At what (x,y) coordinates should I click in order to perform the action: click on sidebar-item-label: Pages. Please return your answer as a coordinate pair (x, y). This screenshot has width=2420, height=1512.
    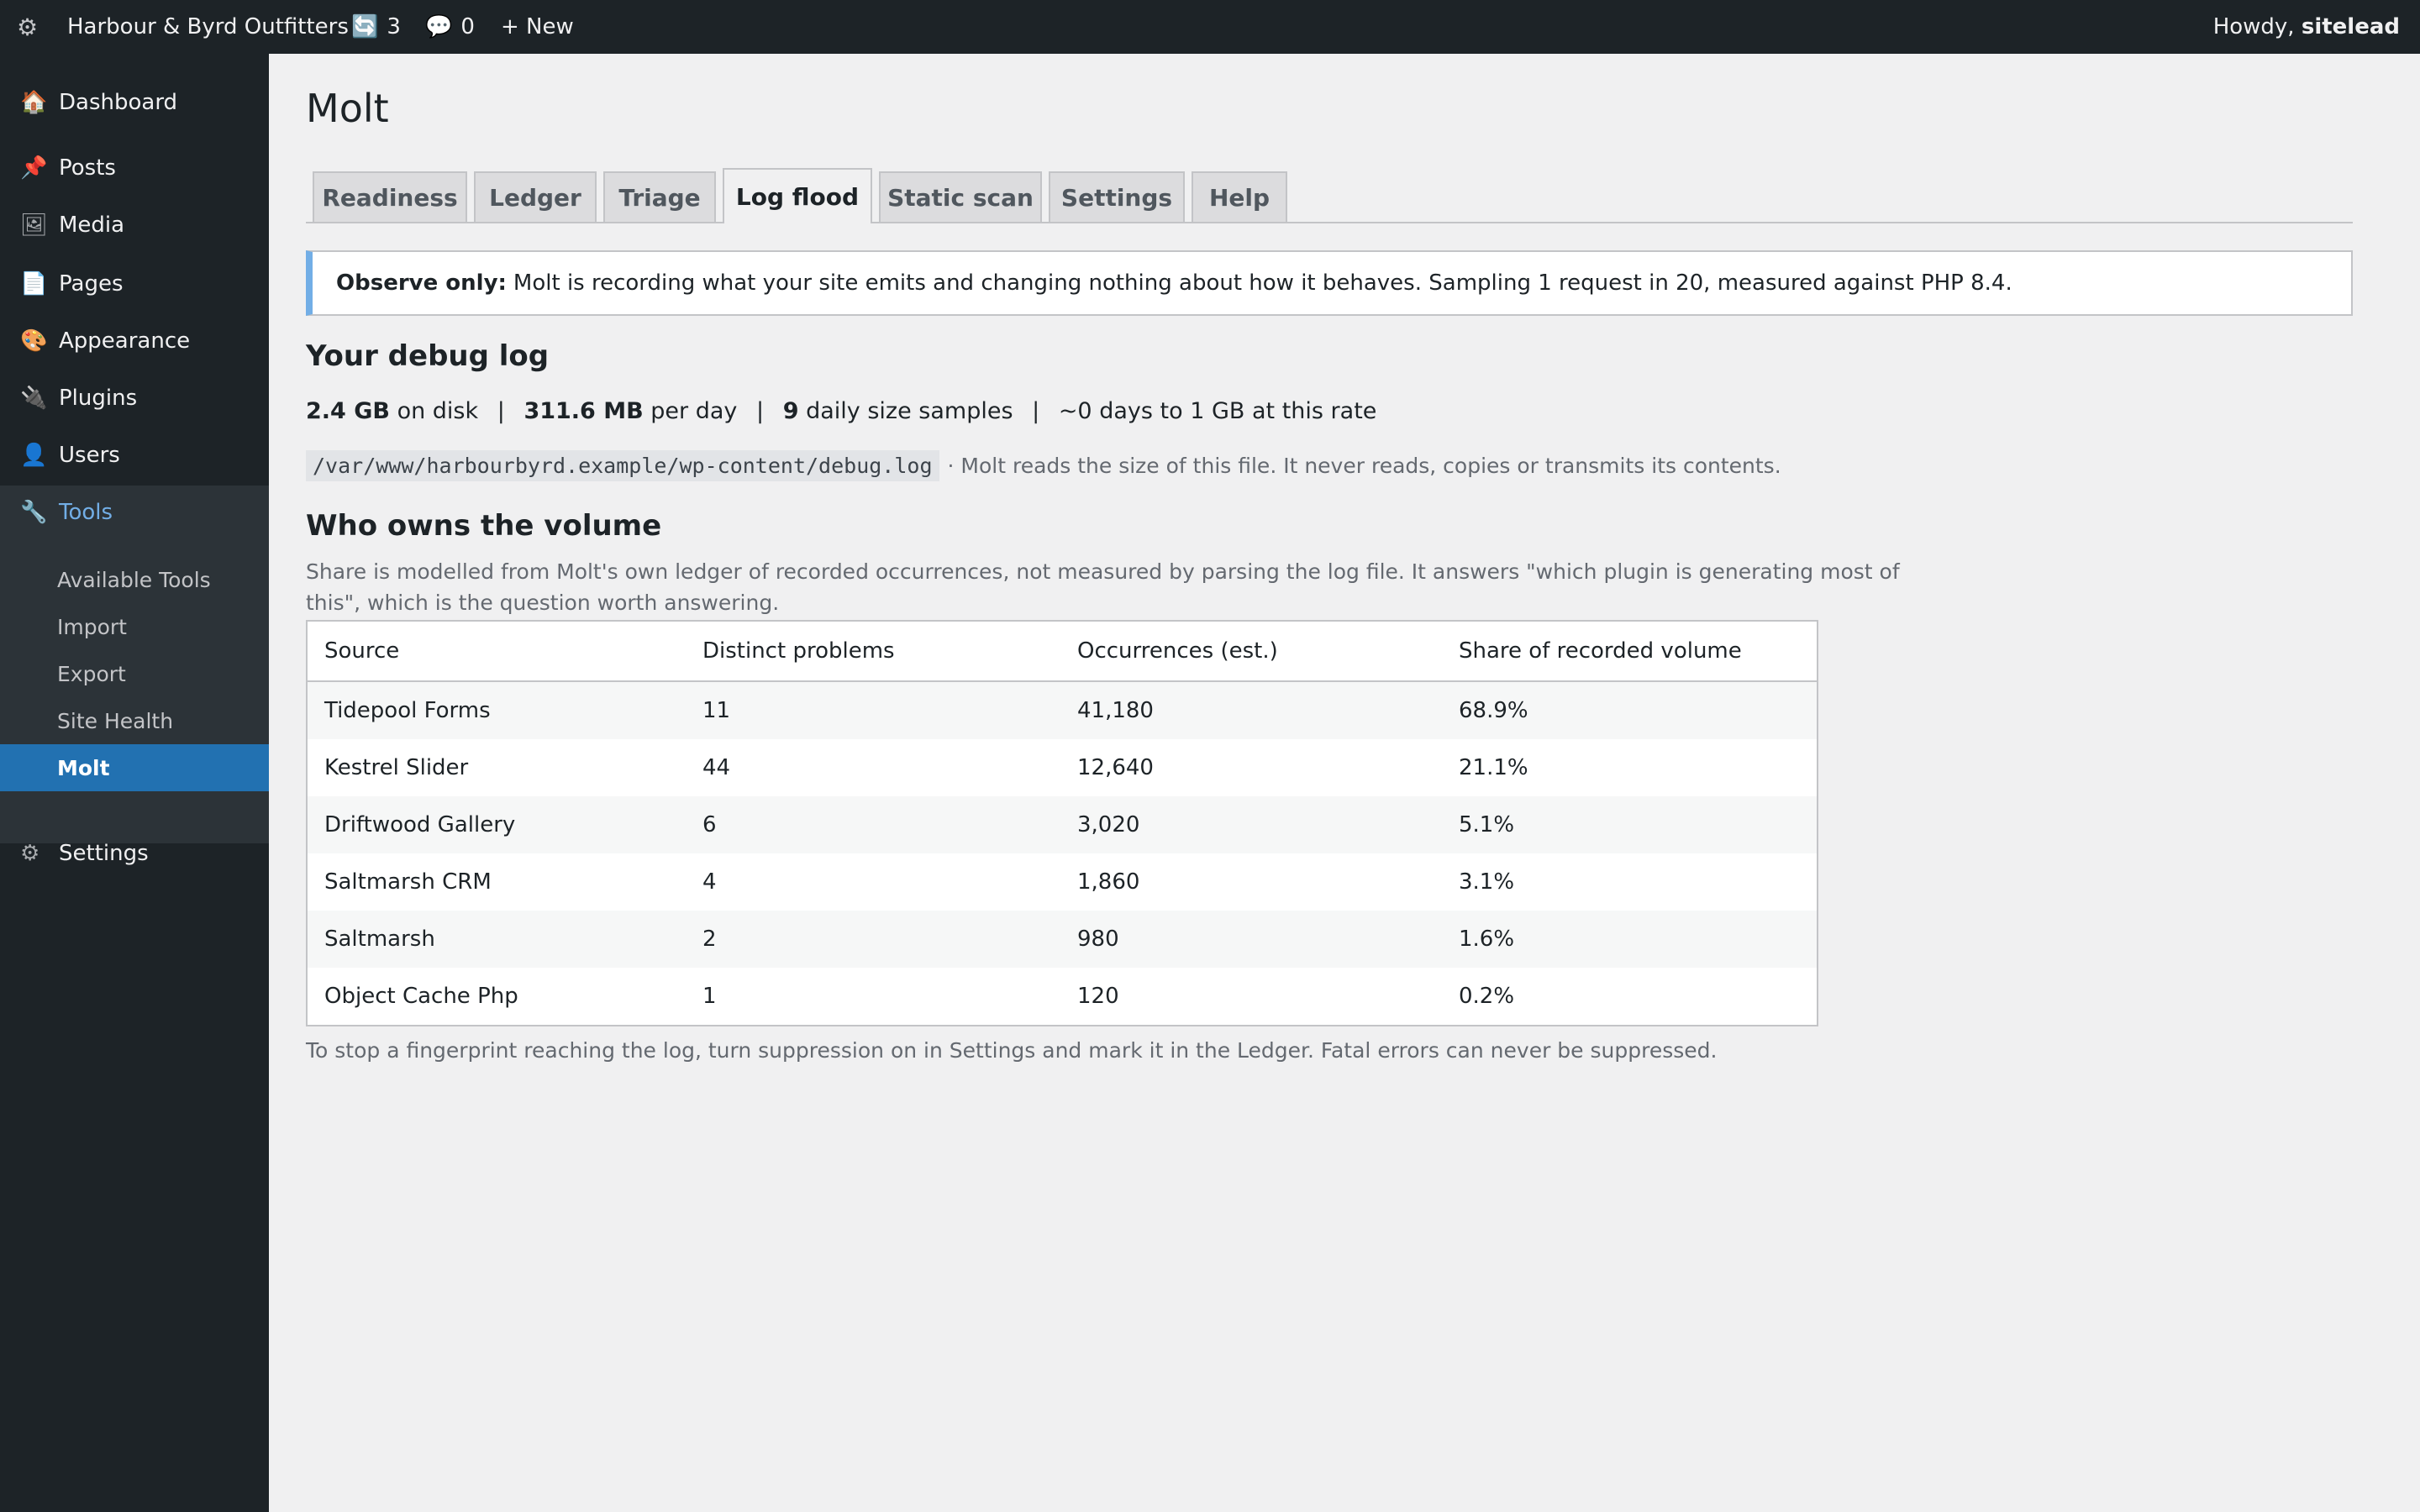
    Looking at the image, I should click on (92, 284).